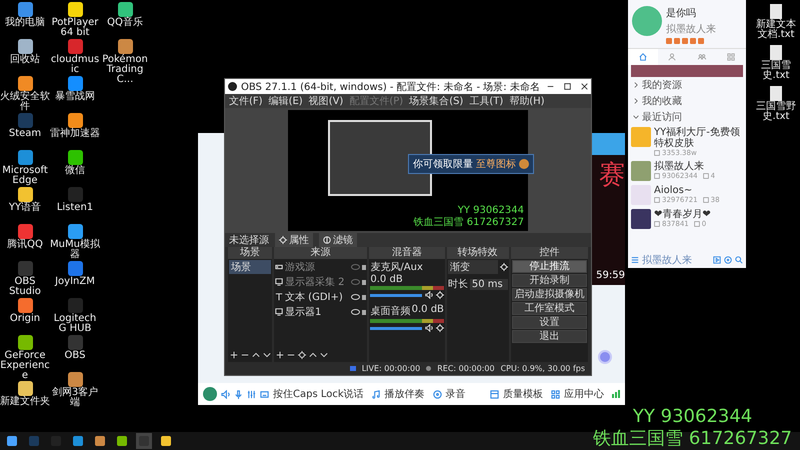 The width and height of the screenshot is (800, 450). What do you see at coordinates (776, 112) in the screenshot?
I see `icon-label: 三国雪野史.txt` at bounding box center [776, 112].